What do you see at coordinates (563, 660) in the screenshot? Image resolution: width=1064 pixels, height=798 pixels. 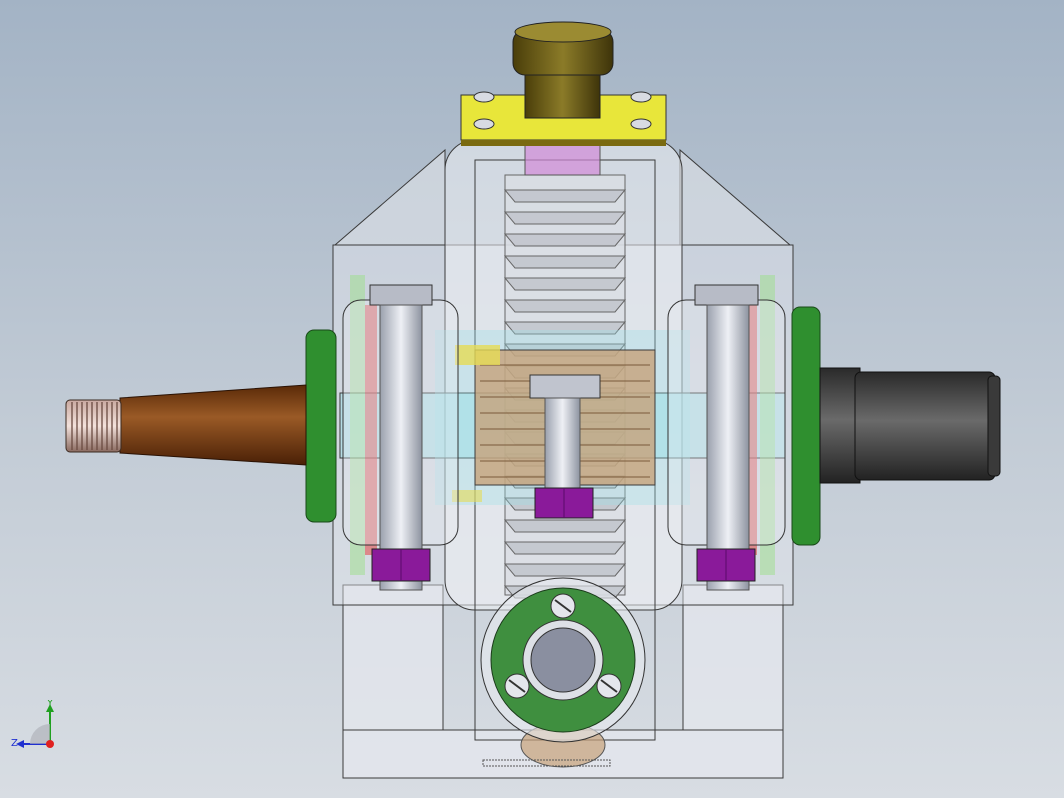 I see `bore` at bounding box center [563, 660].